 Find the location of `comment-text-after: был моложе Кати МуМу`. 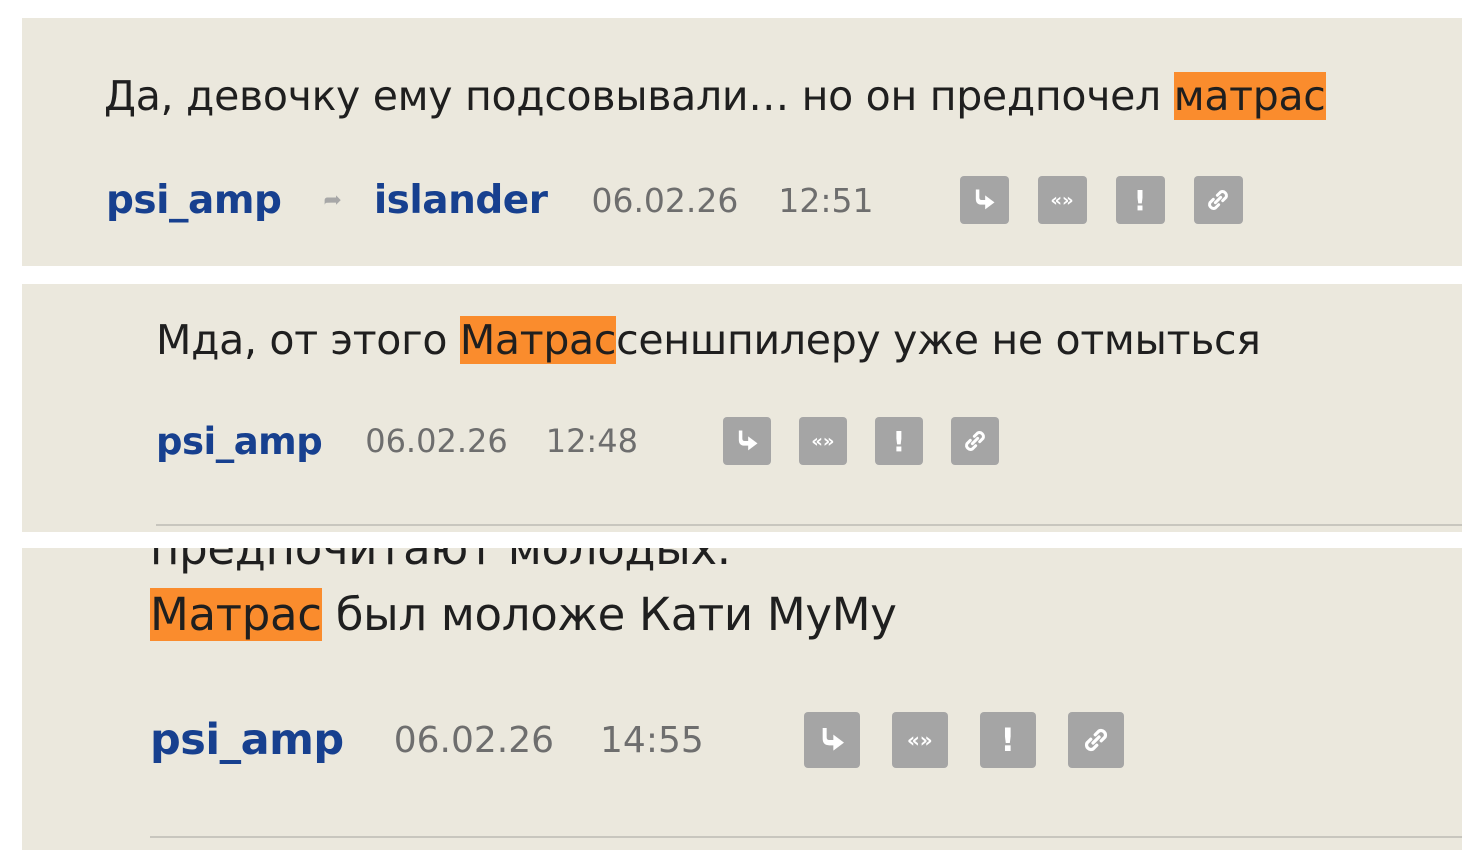

comment-text-after: был моложе Кати МуМу is located at coordinates (609, 614).